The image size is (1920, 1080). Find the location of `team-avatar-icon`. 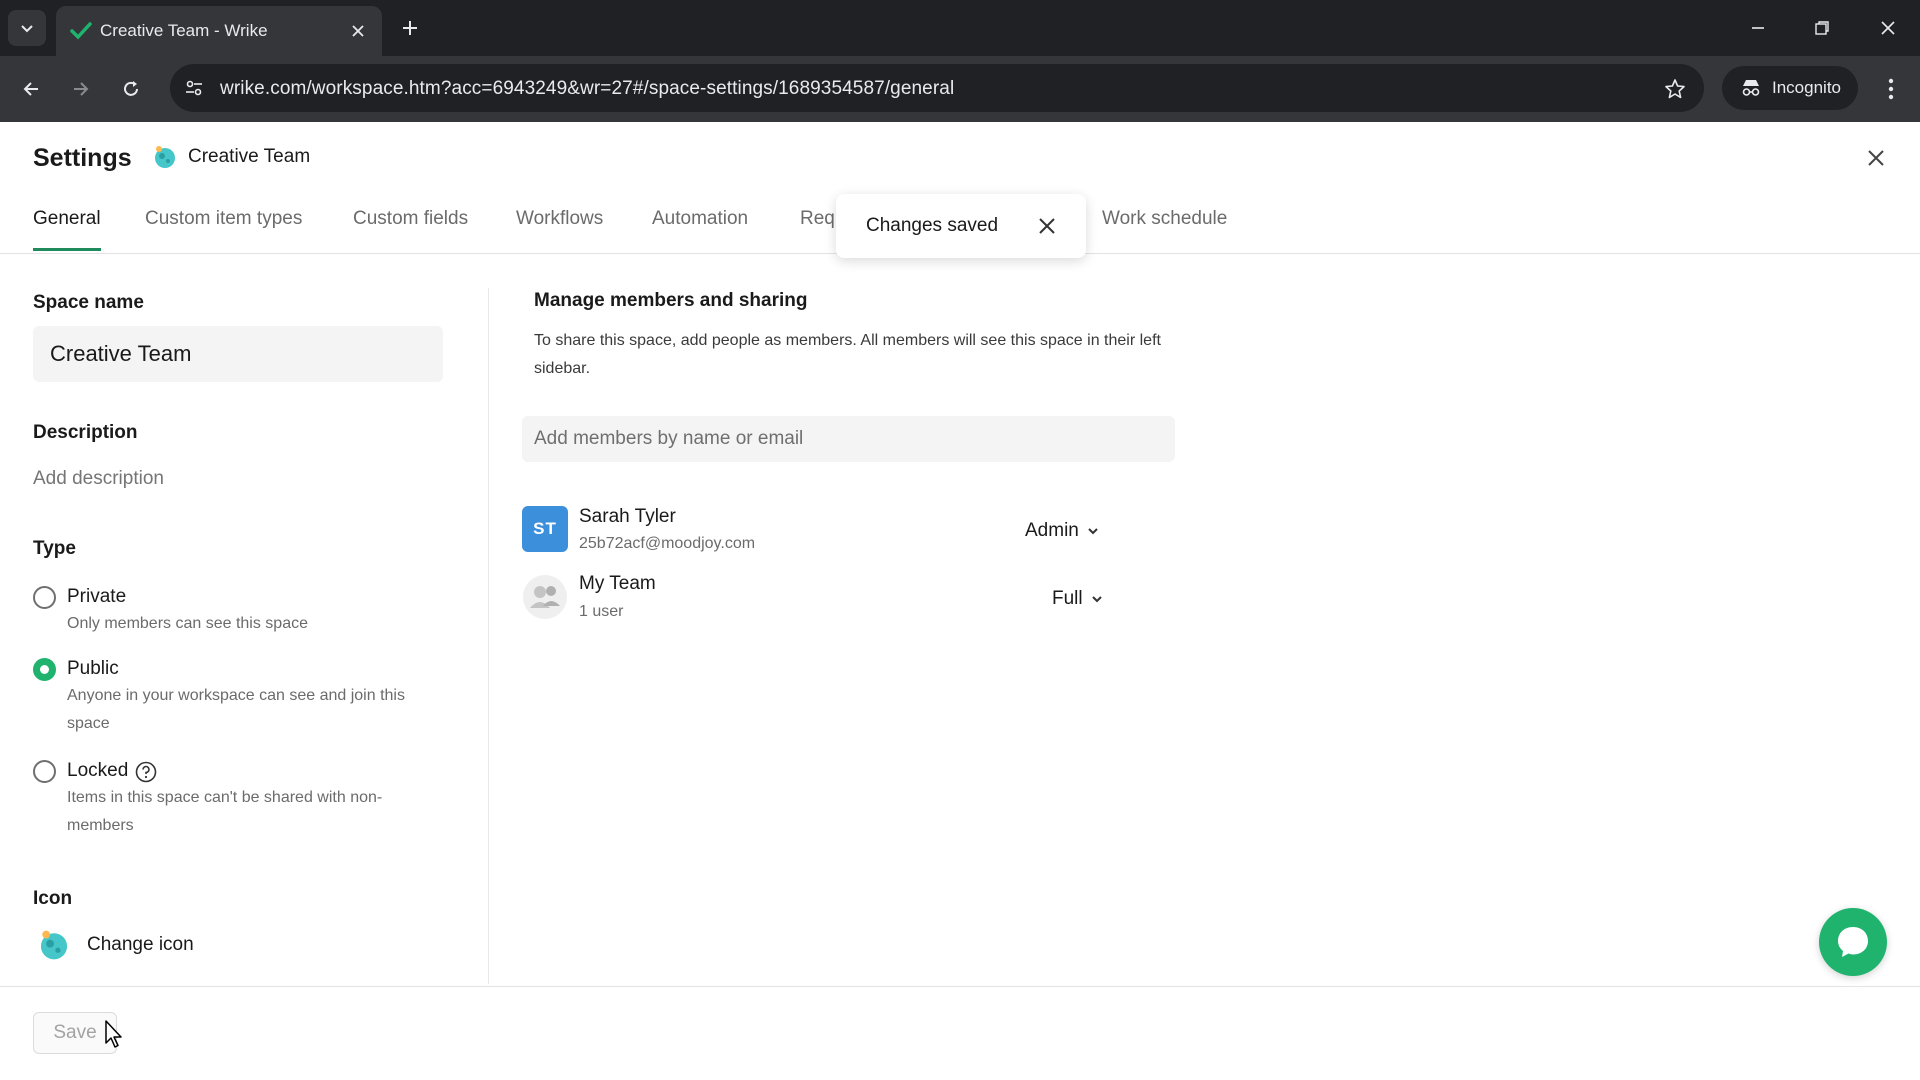

team-avatar-icon is located at coordinates (545, 597).